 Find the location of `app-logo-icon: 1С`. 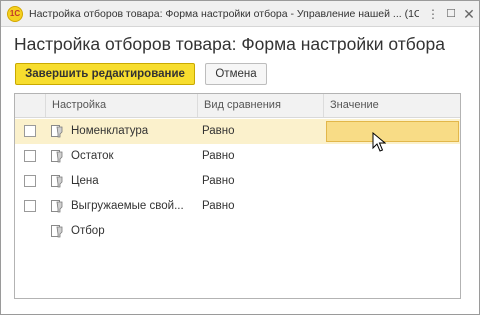

app-logo-icon: 1С is located at coordinates (15, 14).